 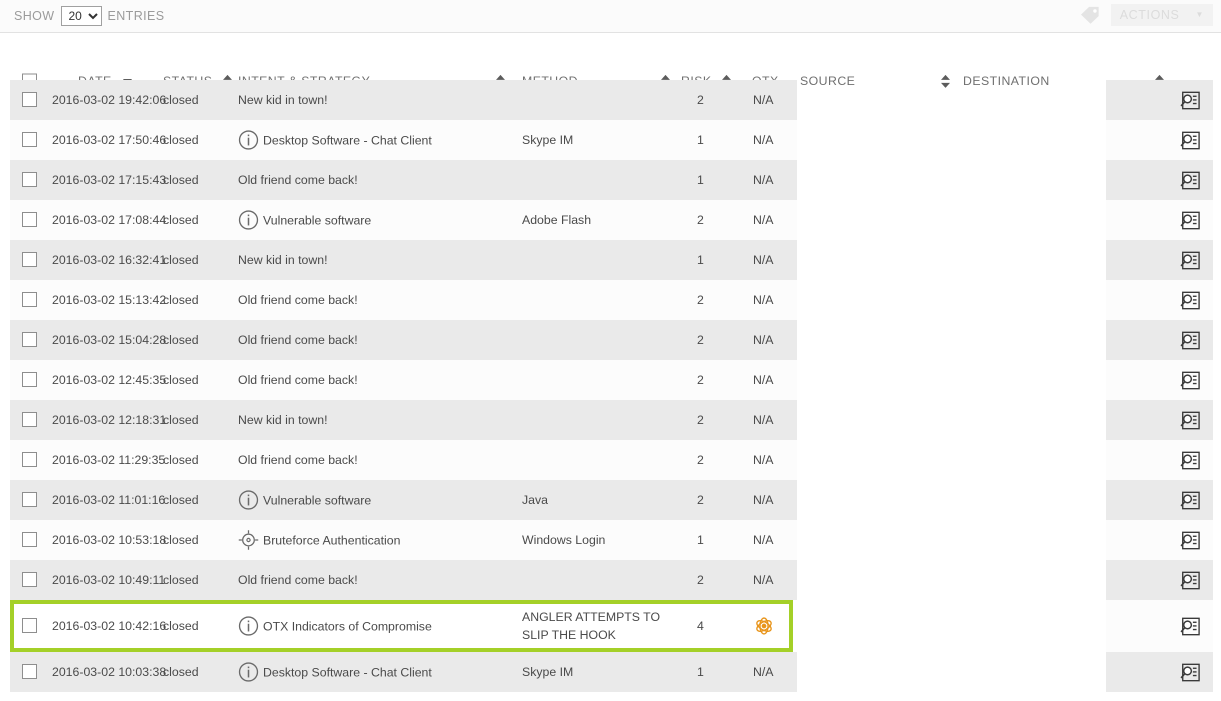 What do you see at coordinates (700, 626) in the screenshot?
I see `row-risk: 4` at bounding box center [700, 626].